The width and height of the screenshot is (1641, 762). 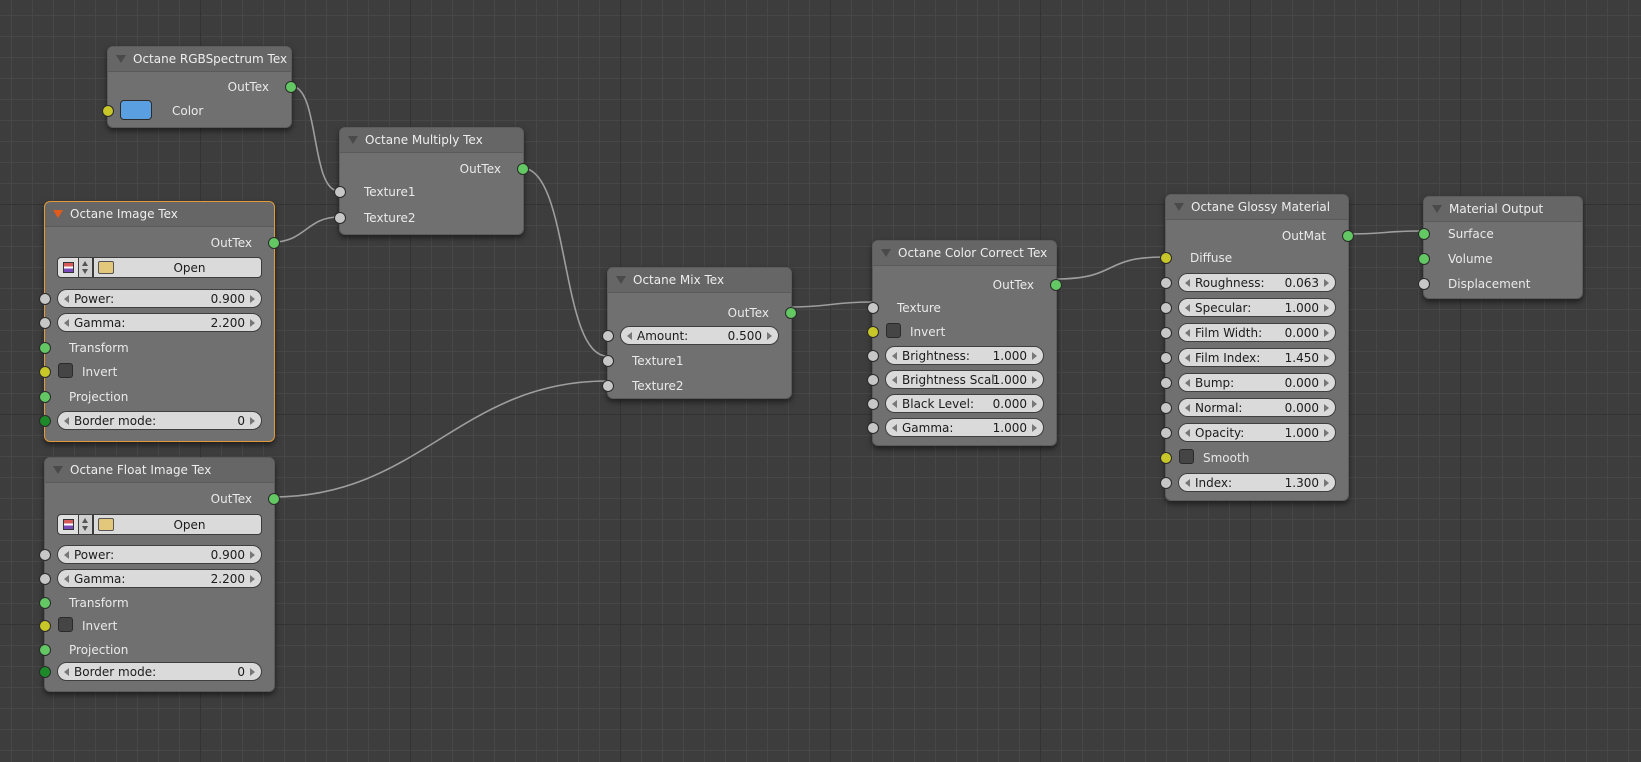 What do you see at coordinates (1257, 382) in the screenshot?
I see `bump-field: Bump: 0.000` at bounding box center [1257, 382].